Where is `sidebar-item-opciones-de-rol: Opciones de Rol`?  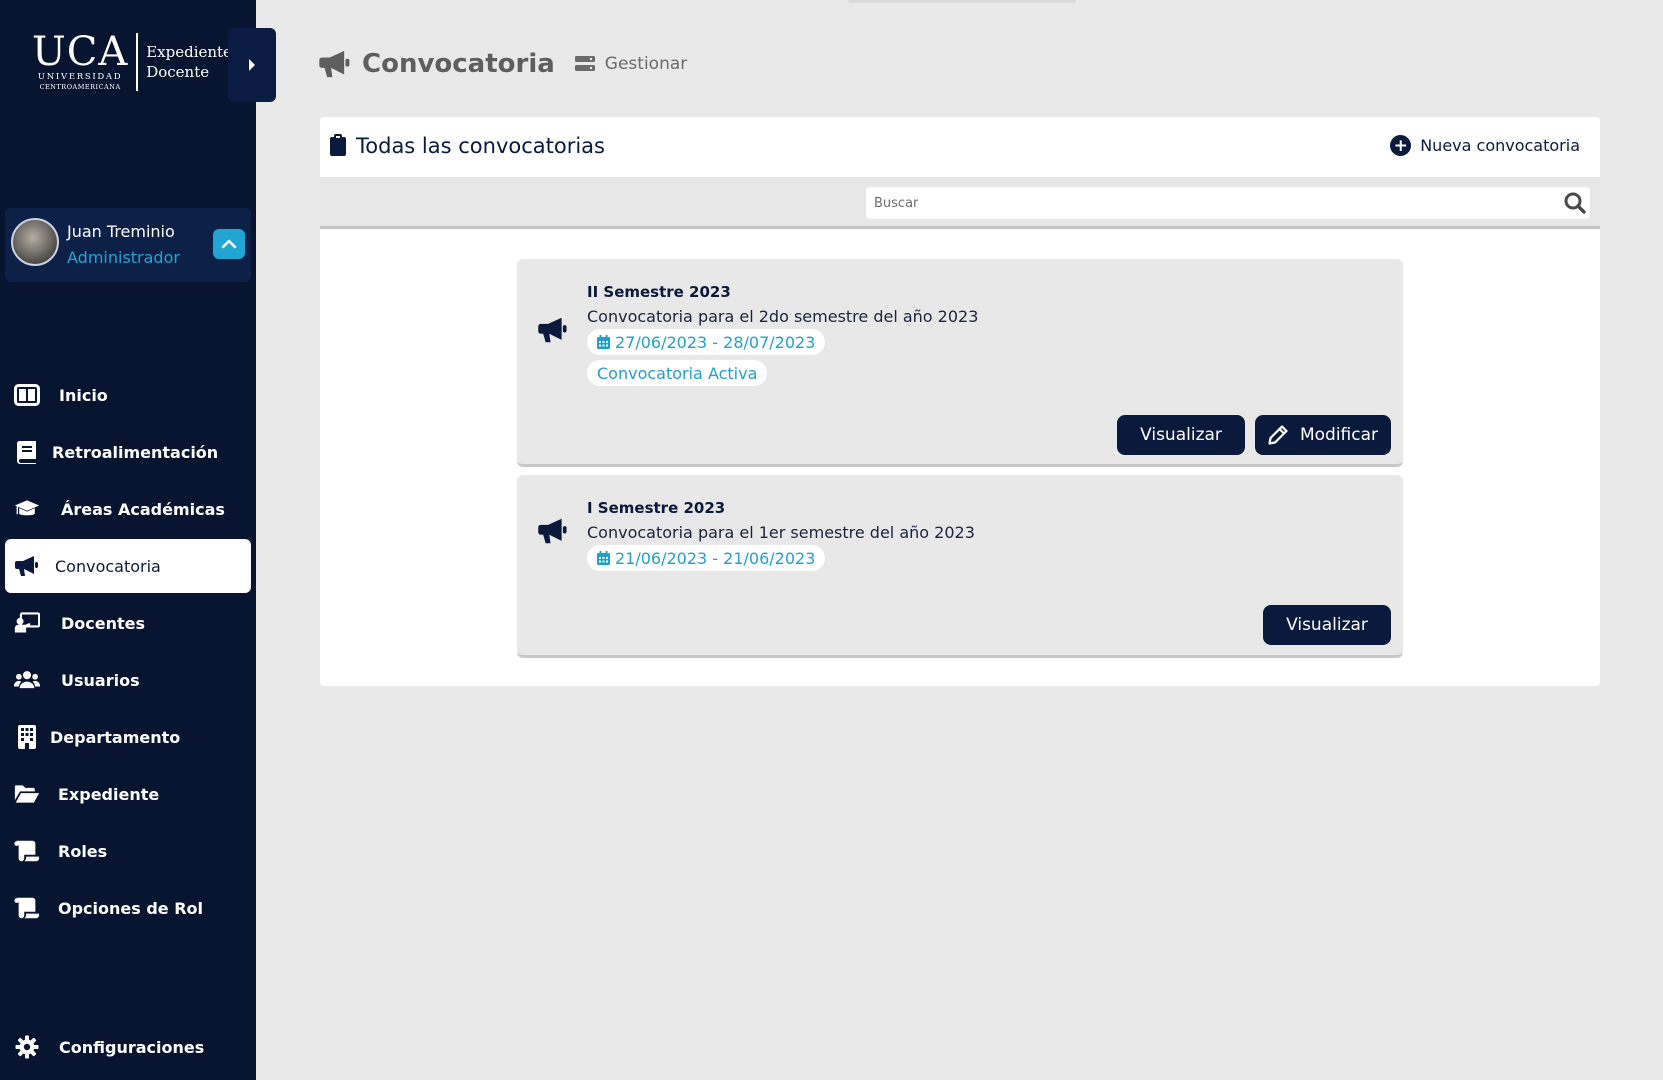
sidebar-item-opciones-de-rol: Opciones de Rol is located at coordinates (128, 908).